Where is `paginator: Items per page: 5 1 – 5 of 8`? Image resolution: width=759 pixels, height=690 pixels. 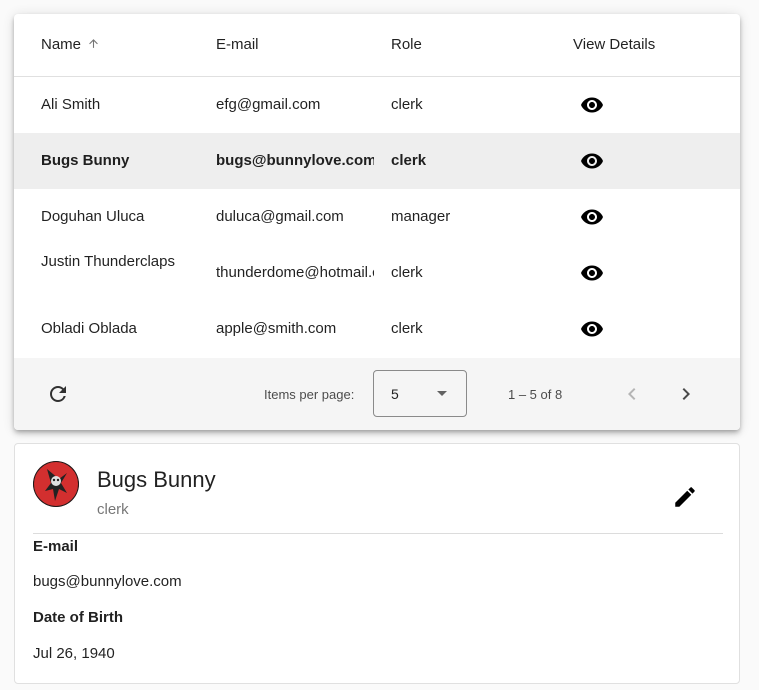 paginator: Items per page: 5 1 – 5 of 8 is located at coordinates (377, 394).